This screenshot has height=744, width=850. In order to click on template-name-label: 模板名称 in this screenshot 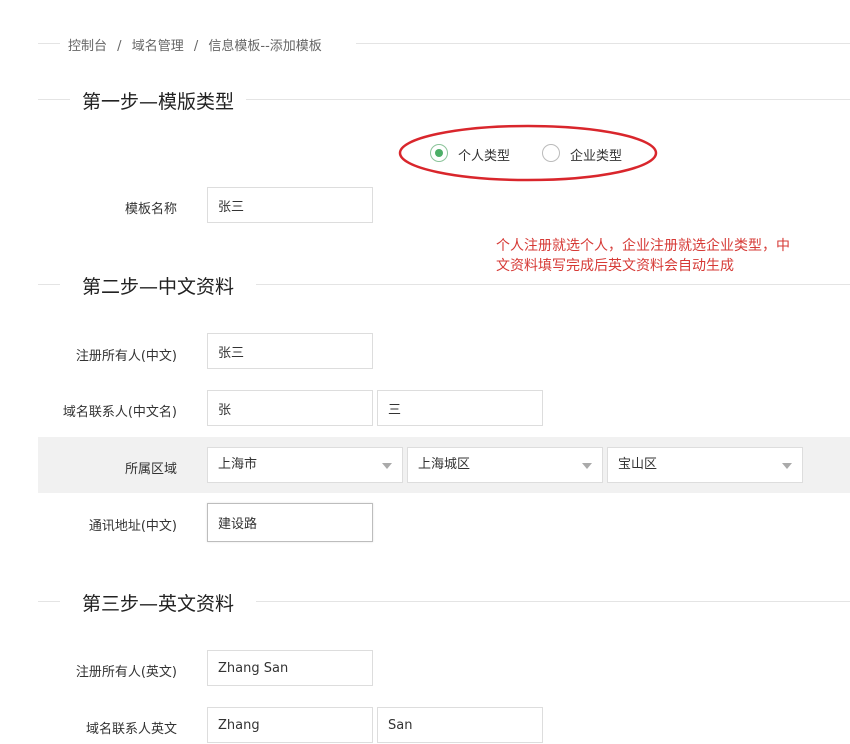, I will do `click(150, 209)`.